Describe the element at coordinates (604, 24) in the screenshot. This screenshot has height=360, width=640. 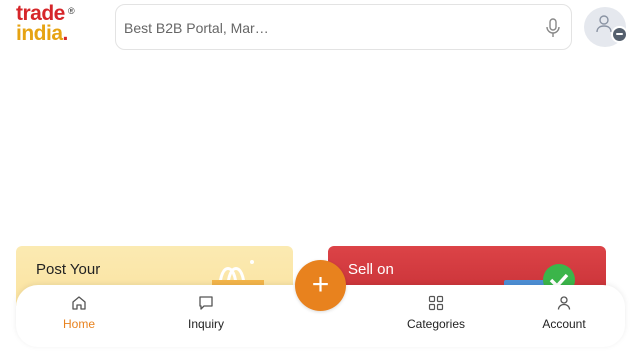
I see `user-avatar-icon` at that location.